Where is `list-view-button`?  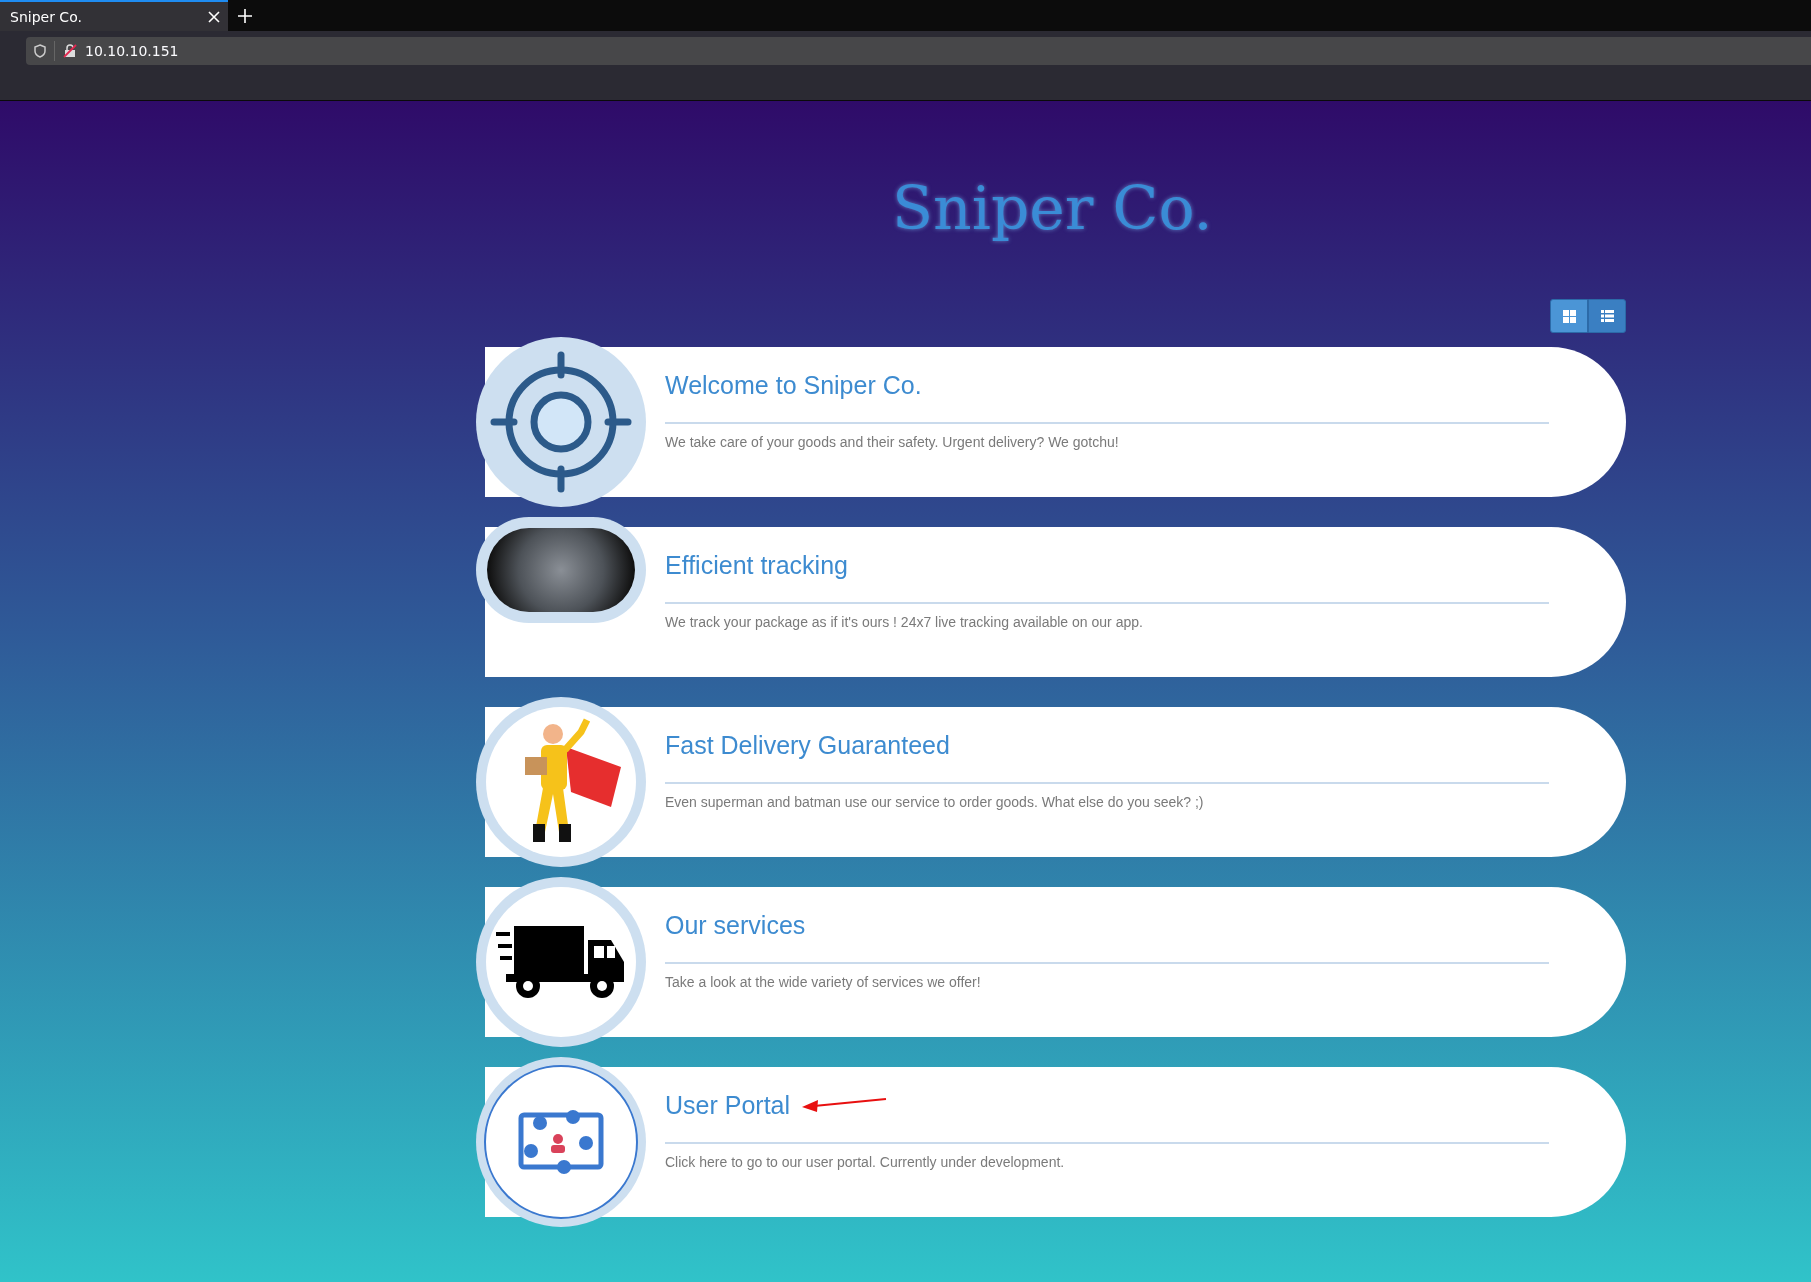
list-view-button is located at coordinates (1607, 316).